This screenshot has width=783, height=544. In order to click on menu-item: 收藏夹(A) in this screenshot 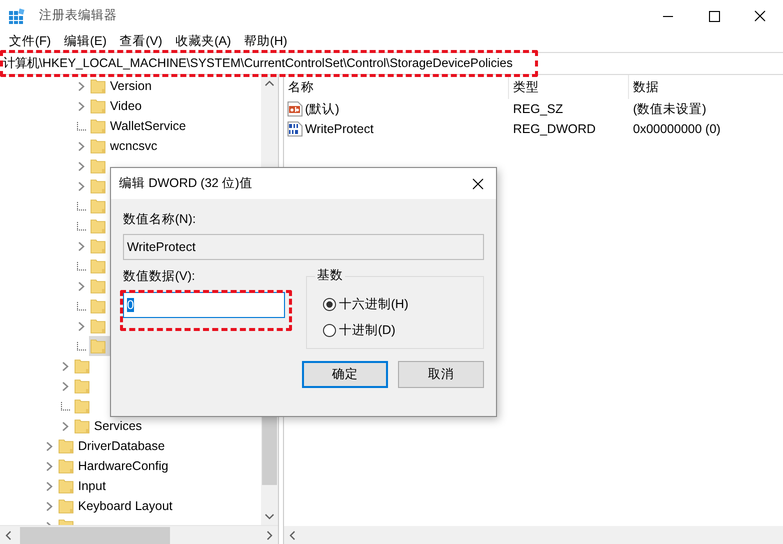, I will do `click(203, 41)`.